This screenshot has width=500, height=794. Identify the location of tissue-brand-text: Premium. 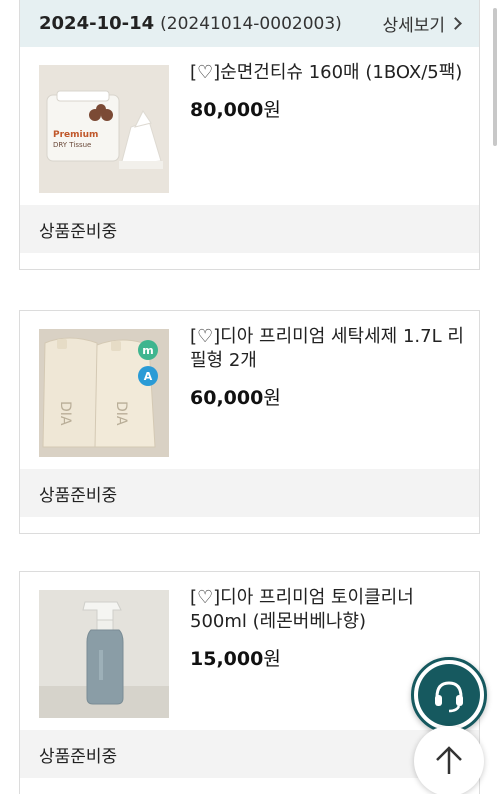
(75, 135).